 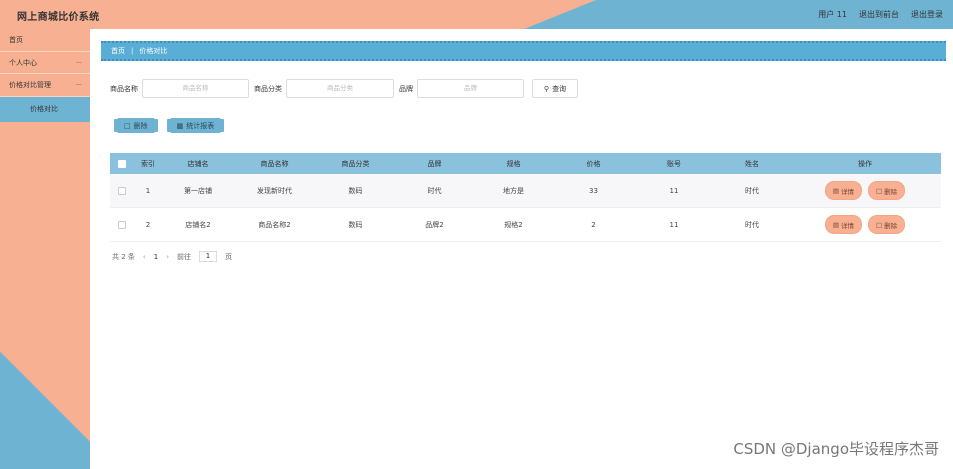 I want to click on breadcrumb: 首页 | 价格对比, so click(x=523, y=51).